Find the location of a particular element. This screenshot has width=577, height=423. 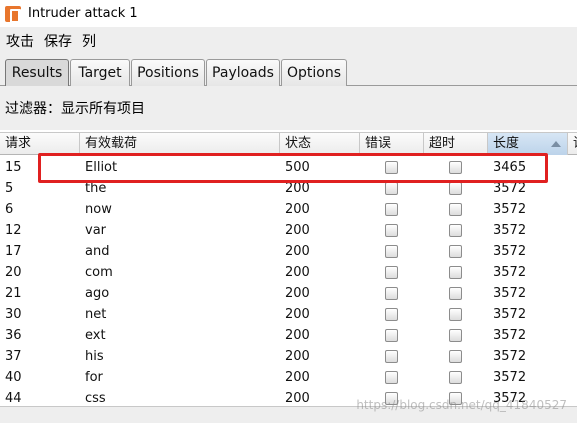

cell-request: 30 is located at coordinates (13, 314).